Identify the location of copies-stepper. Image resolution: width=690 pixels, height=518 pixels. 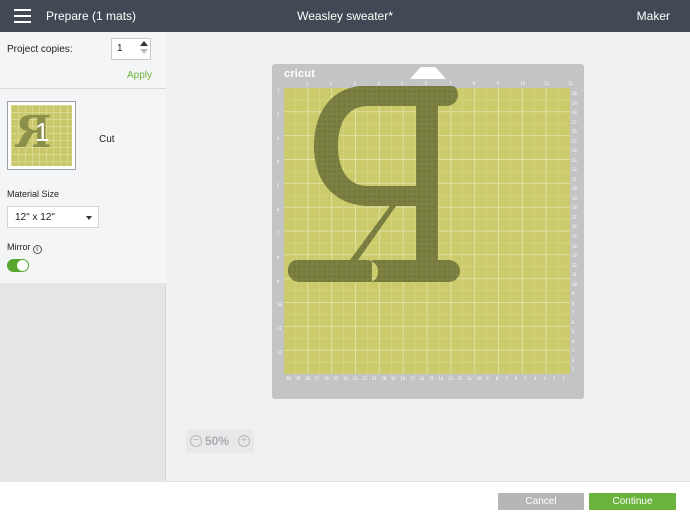
(144, 49).